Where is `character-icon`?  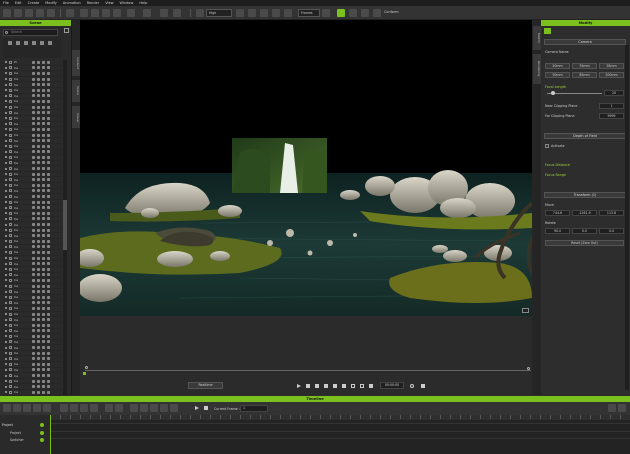
character-icon is located at coordinates (341, 13).